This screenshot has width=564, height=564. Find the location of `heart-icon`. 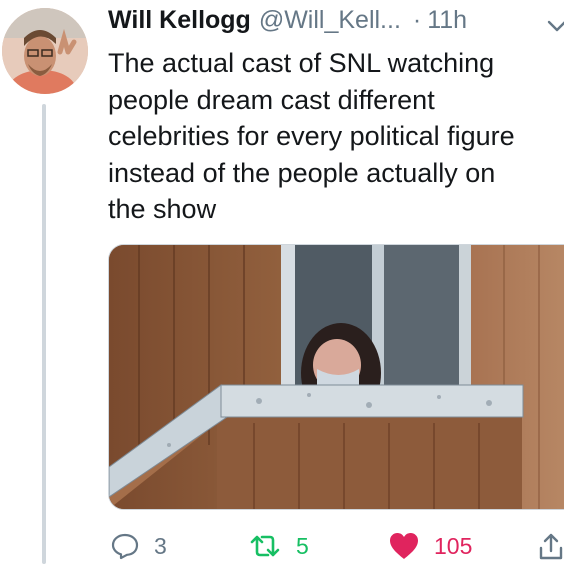

heart-icon is located at coordinates (404, 546).